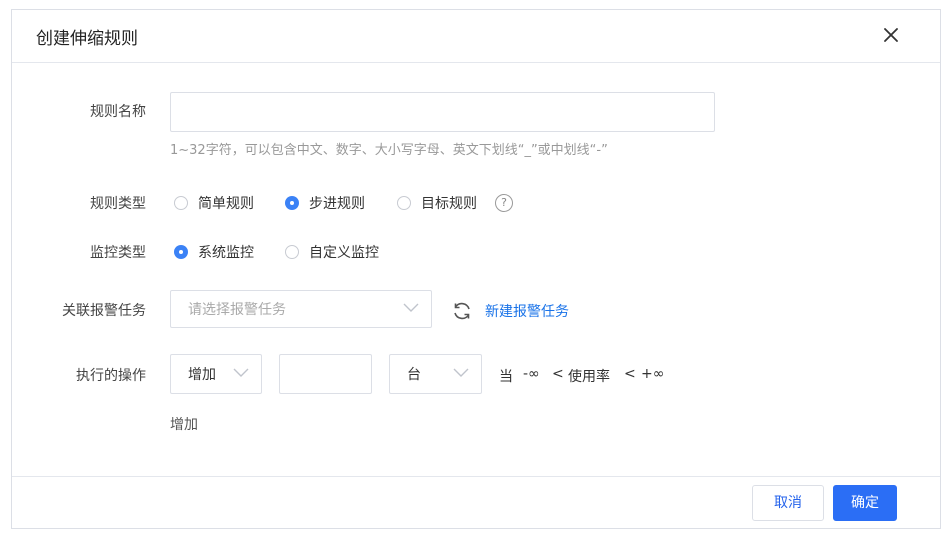 The width and height of the screenshot is (952, 540). Describe the element at coordinates (527, 311) in the screenshot. I see `create-alarm-task-link: 新建报警任务` at that location.